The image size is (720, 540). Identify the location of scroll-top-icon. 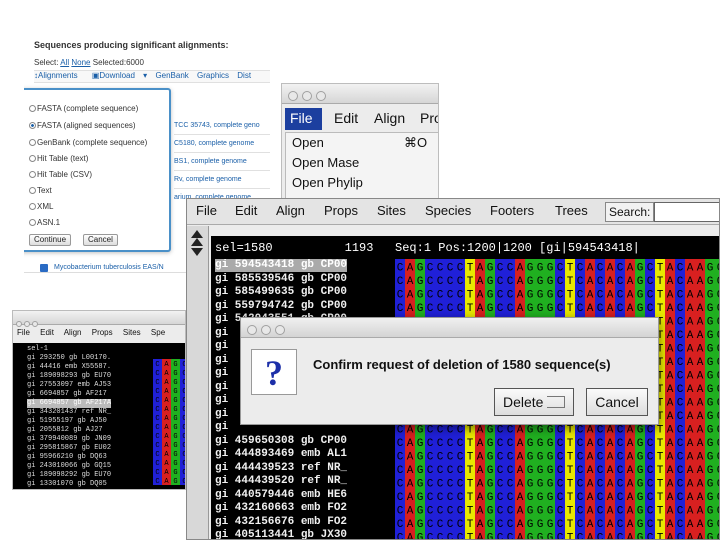
(197, 234).